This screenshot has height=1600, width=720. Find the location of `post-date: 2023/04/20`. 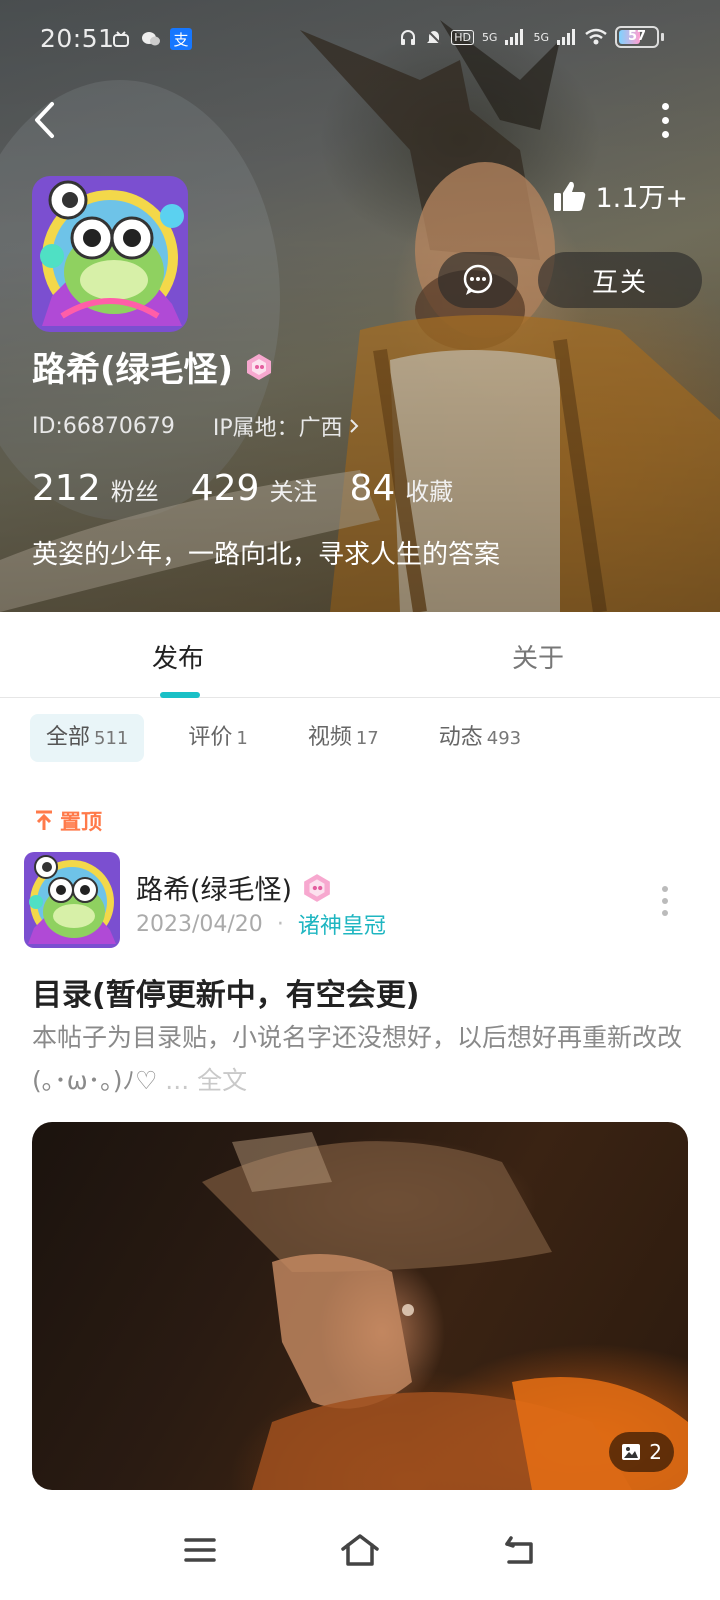

post-date: 2023/04/20 is located at coordinates (199, 924).